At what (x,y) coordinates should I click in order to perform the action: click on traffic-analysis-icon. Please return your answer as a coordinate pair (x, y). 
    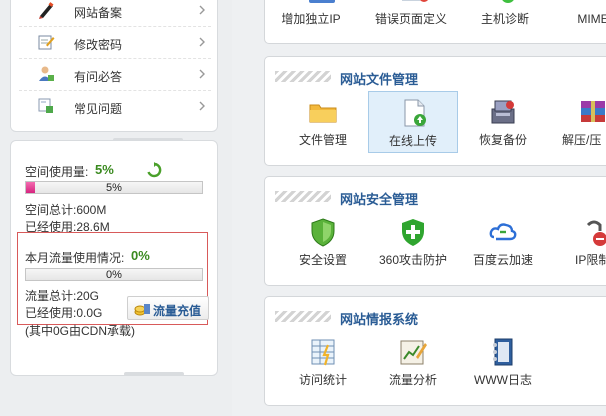
    Looking at the image, I should click on (413, 352).